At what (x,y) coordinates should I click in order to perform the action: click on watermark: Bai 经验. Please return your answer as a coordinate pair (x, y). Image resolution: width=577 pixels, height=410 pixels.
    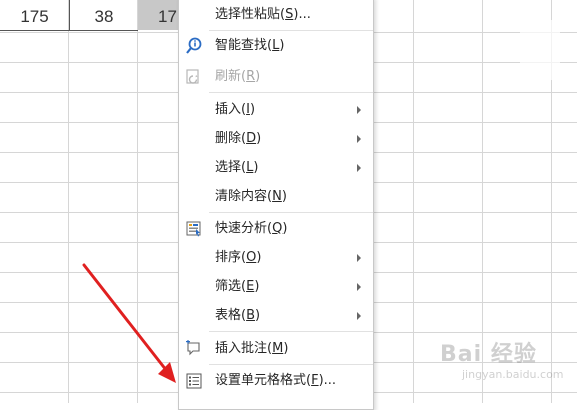
    Looking at the image, I should click on (488, 354).